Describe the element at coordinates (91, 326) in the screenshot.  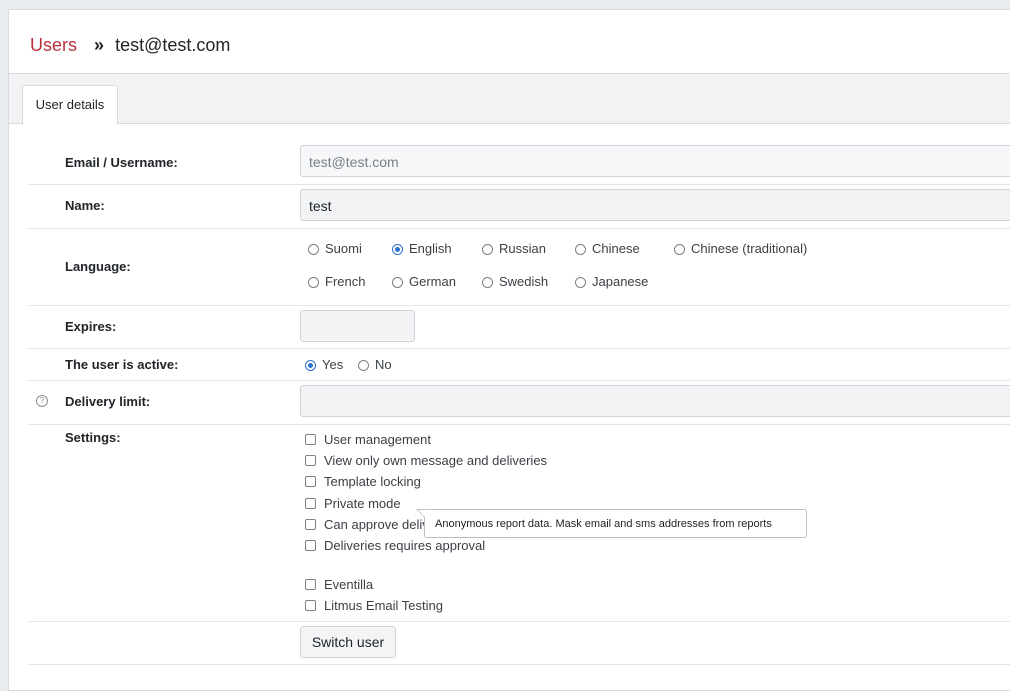
I see `expires-label: Expires:` at that location.